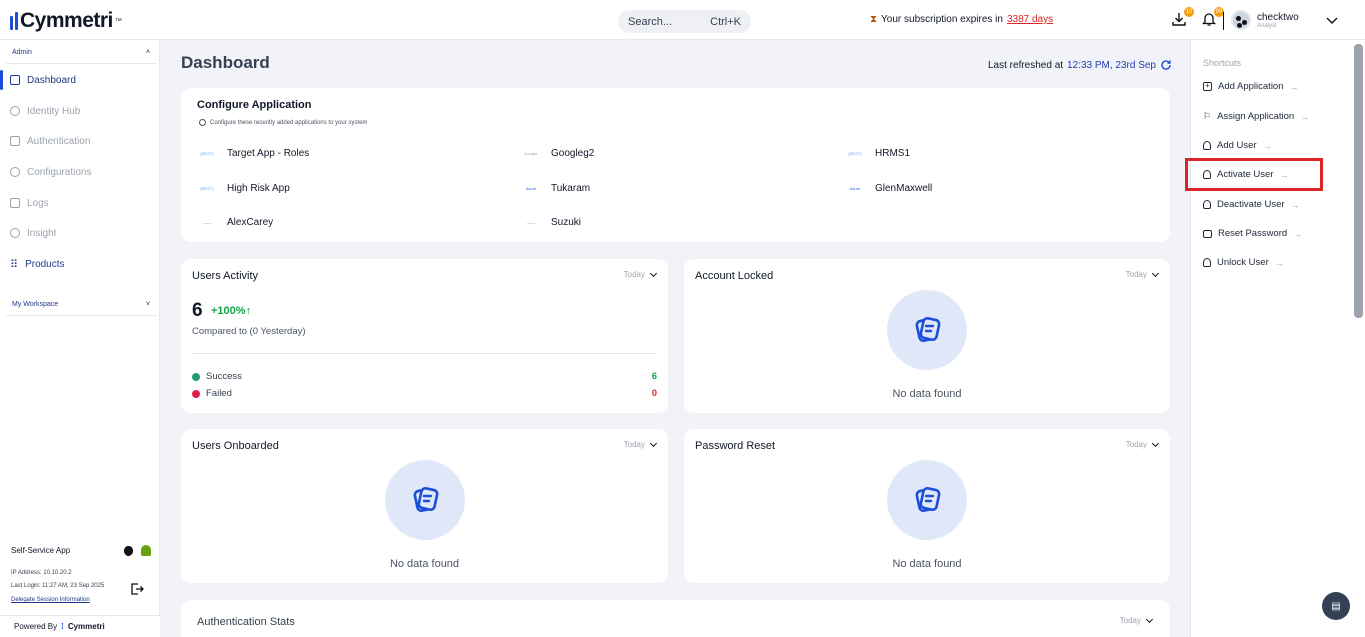 The width and height of the screenshot is (1365, 637). What do you see at coordinates (15, 80) in the screenshot?
I see `dashboard-icon` at bounding box center [15, 80].